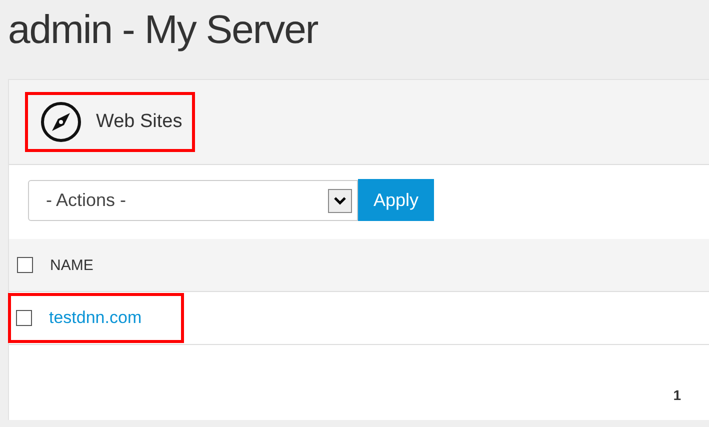 Image resolution: width=709 pixels, height=427 pixels. What do you see at coordinates (163, 30) in the screenshot?
I see `page-title: admin - My Server` at bounding box center [163, 30].